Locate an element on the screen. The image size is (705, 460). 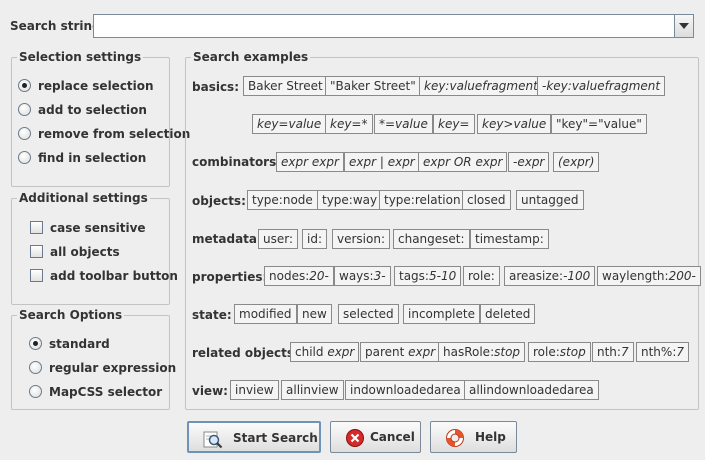
example-deleted: deleted is located at coordinates (508, 314).